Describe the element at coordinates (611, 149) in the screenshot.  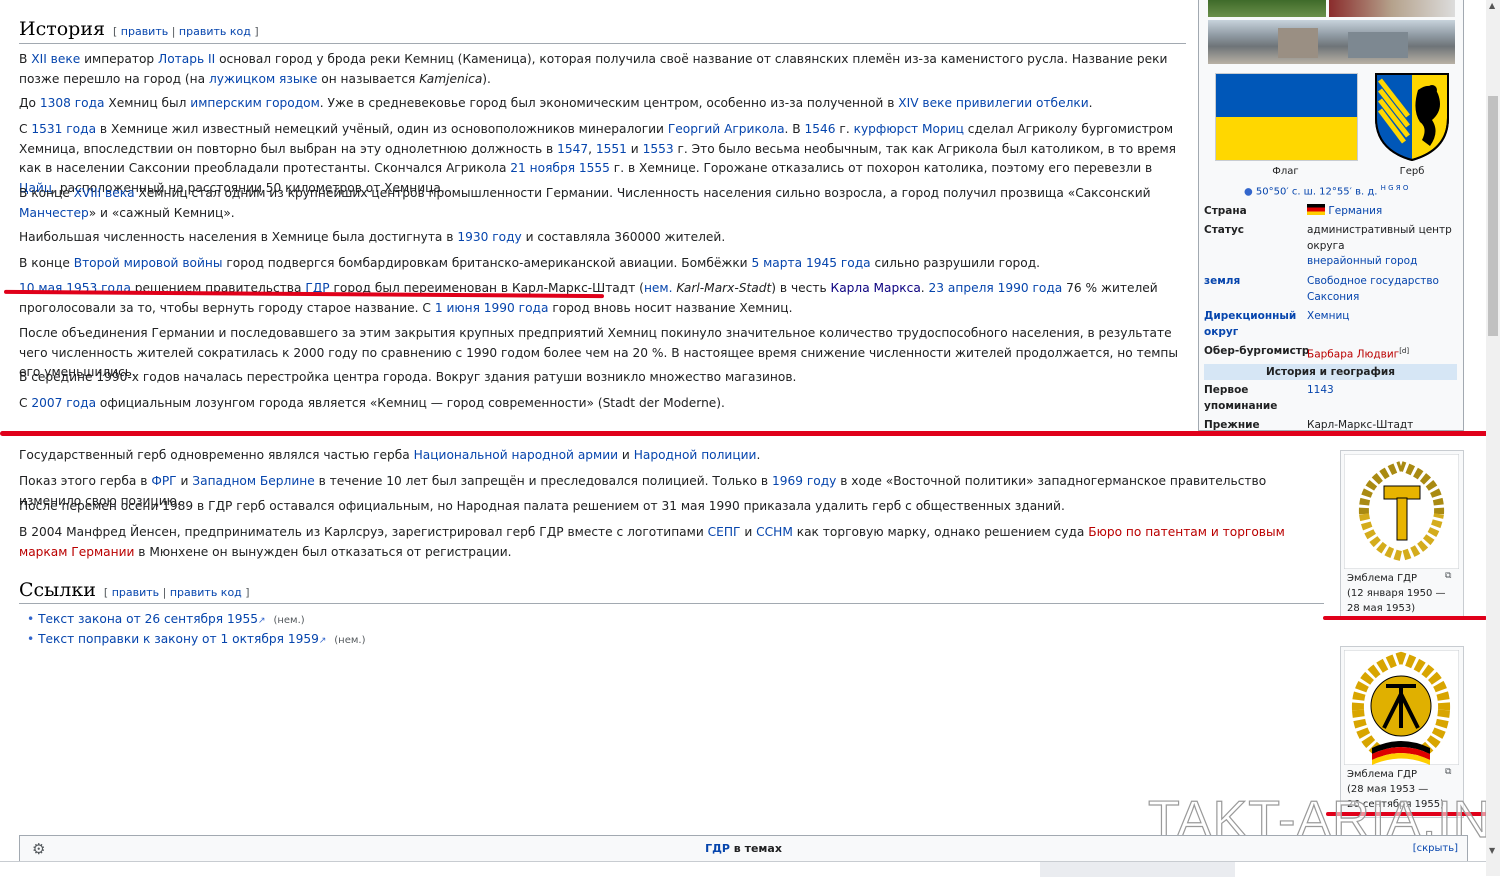
I see `link-1551: 1551` at that location.